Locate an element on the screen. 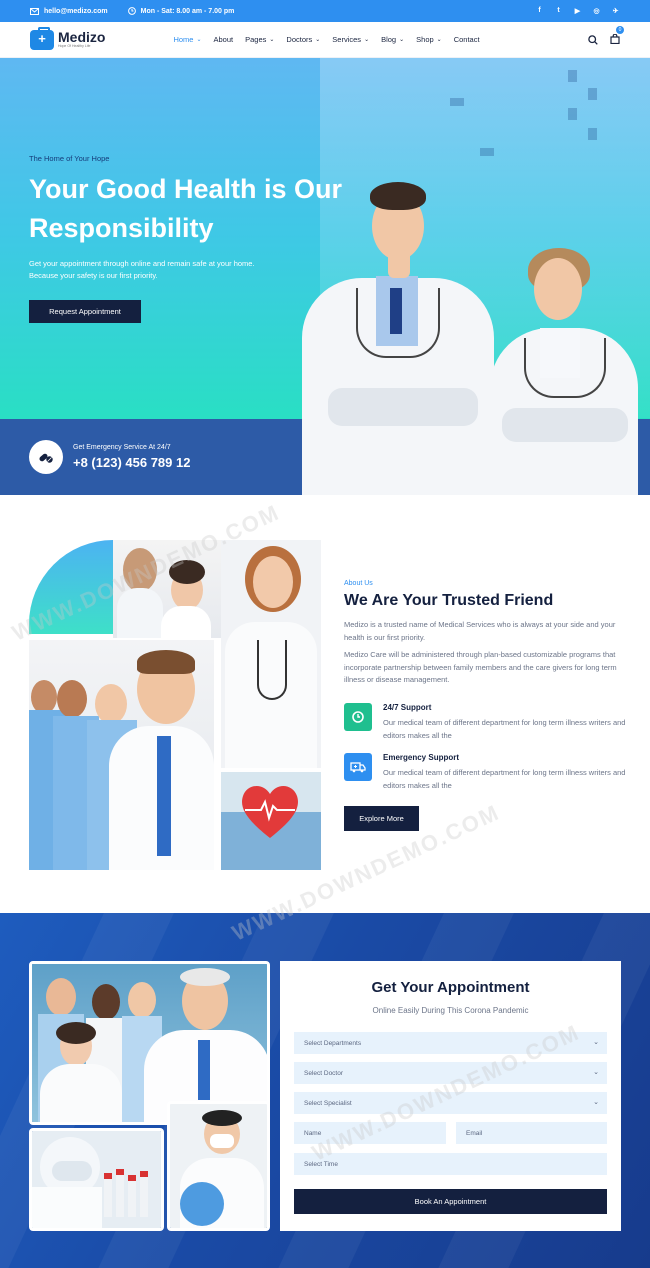  youtube-icon: ▶ is located at coordinates (577, 11).